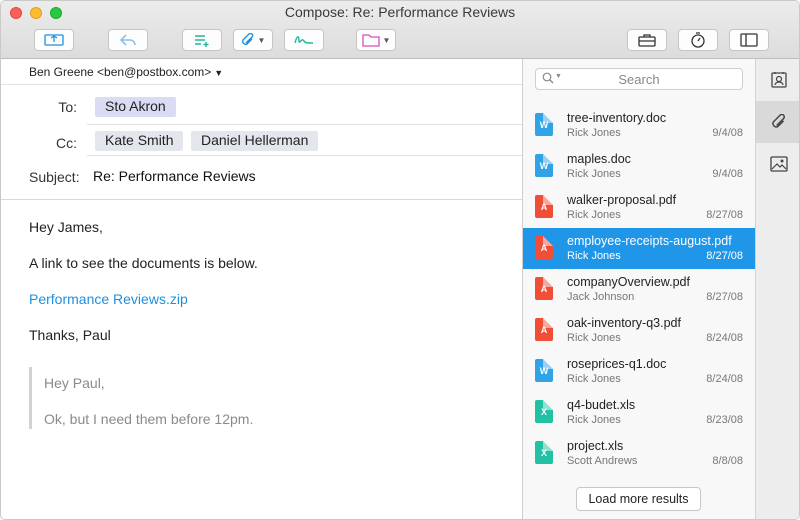  Describe the element at coordinates (66, 227) in the screenshot. I see `body-greeting: Hey James,` at that location.